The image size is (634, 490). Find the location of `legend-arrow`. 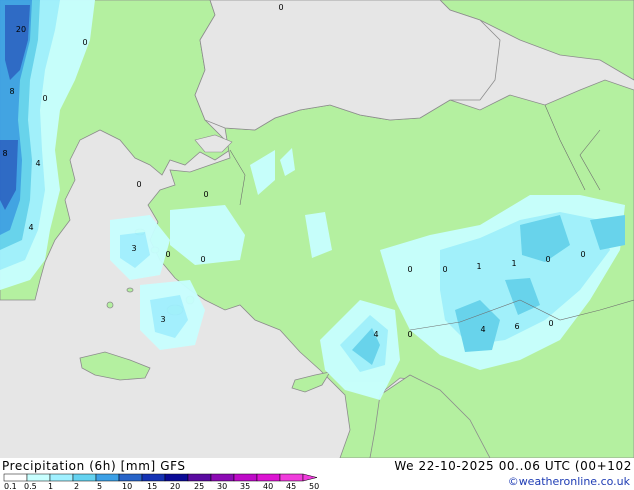

legend-arrow is located at coordinates (310, 477).